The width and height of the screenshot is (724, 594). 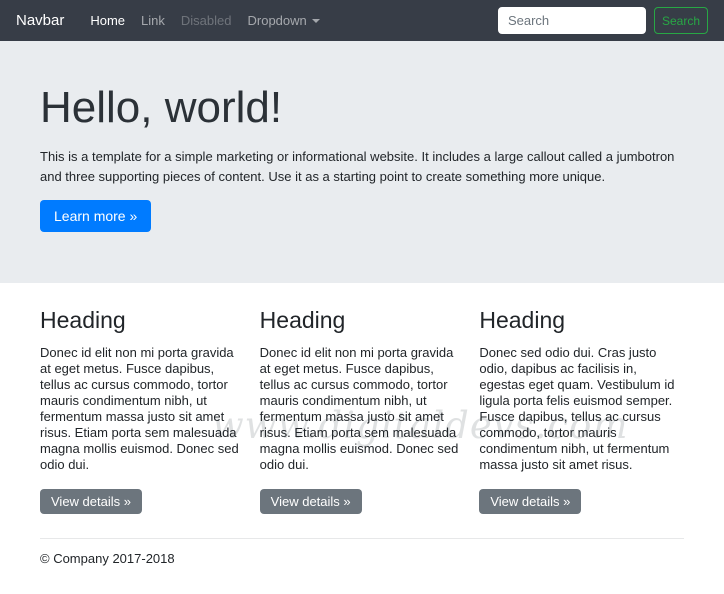 I want to click on footer-divider, so click(x=362, y=538).